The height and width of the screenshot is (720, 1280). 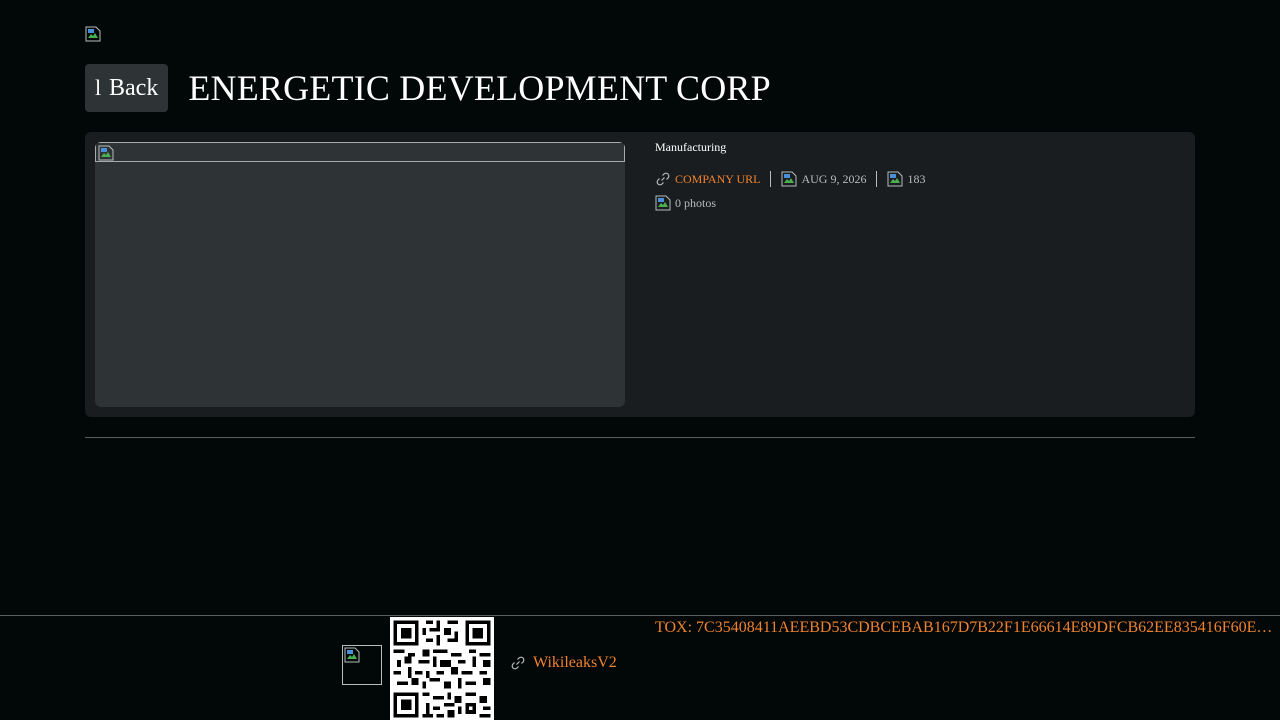 What do you see at coordinates (915, 203) in the screenshot?
I see `company-photos-row: 0 photos` at bounding box center [915, 203].